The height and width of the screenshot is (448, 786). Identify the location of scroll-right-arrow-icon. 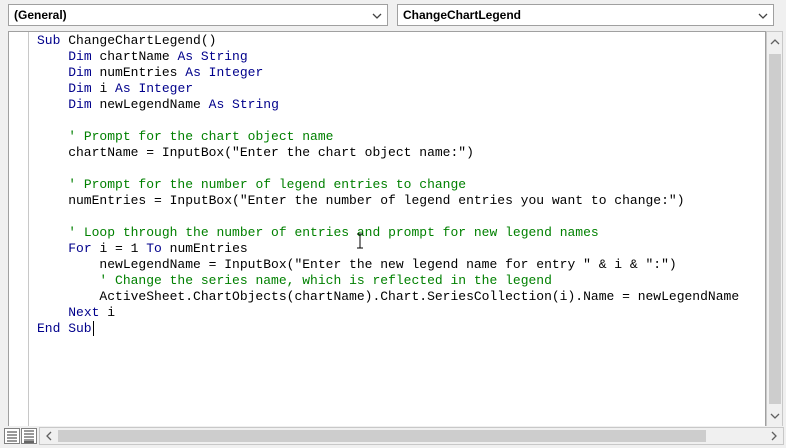
(774, 436).